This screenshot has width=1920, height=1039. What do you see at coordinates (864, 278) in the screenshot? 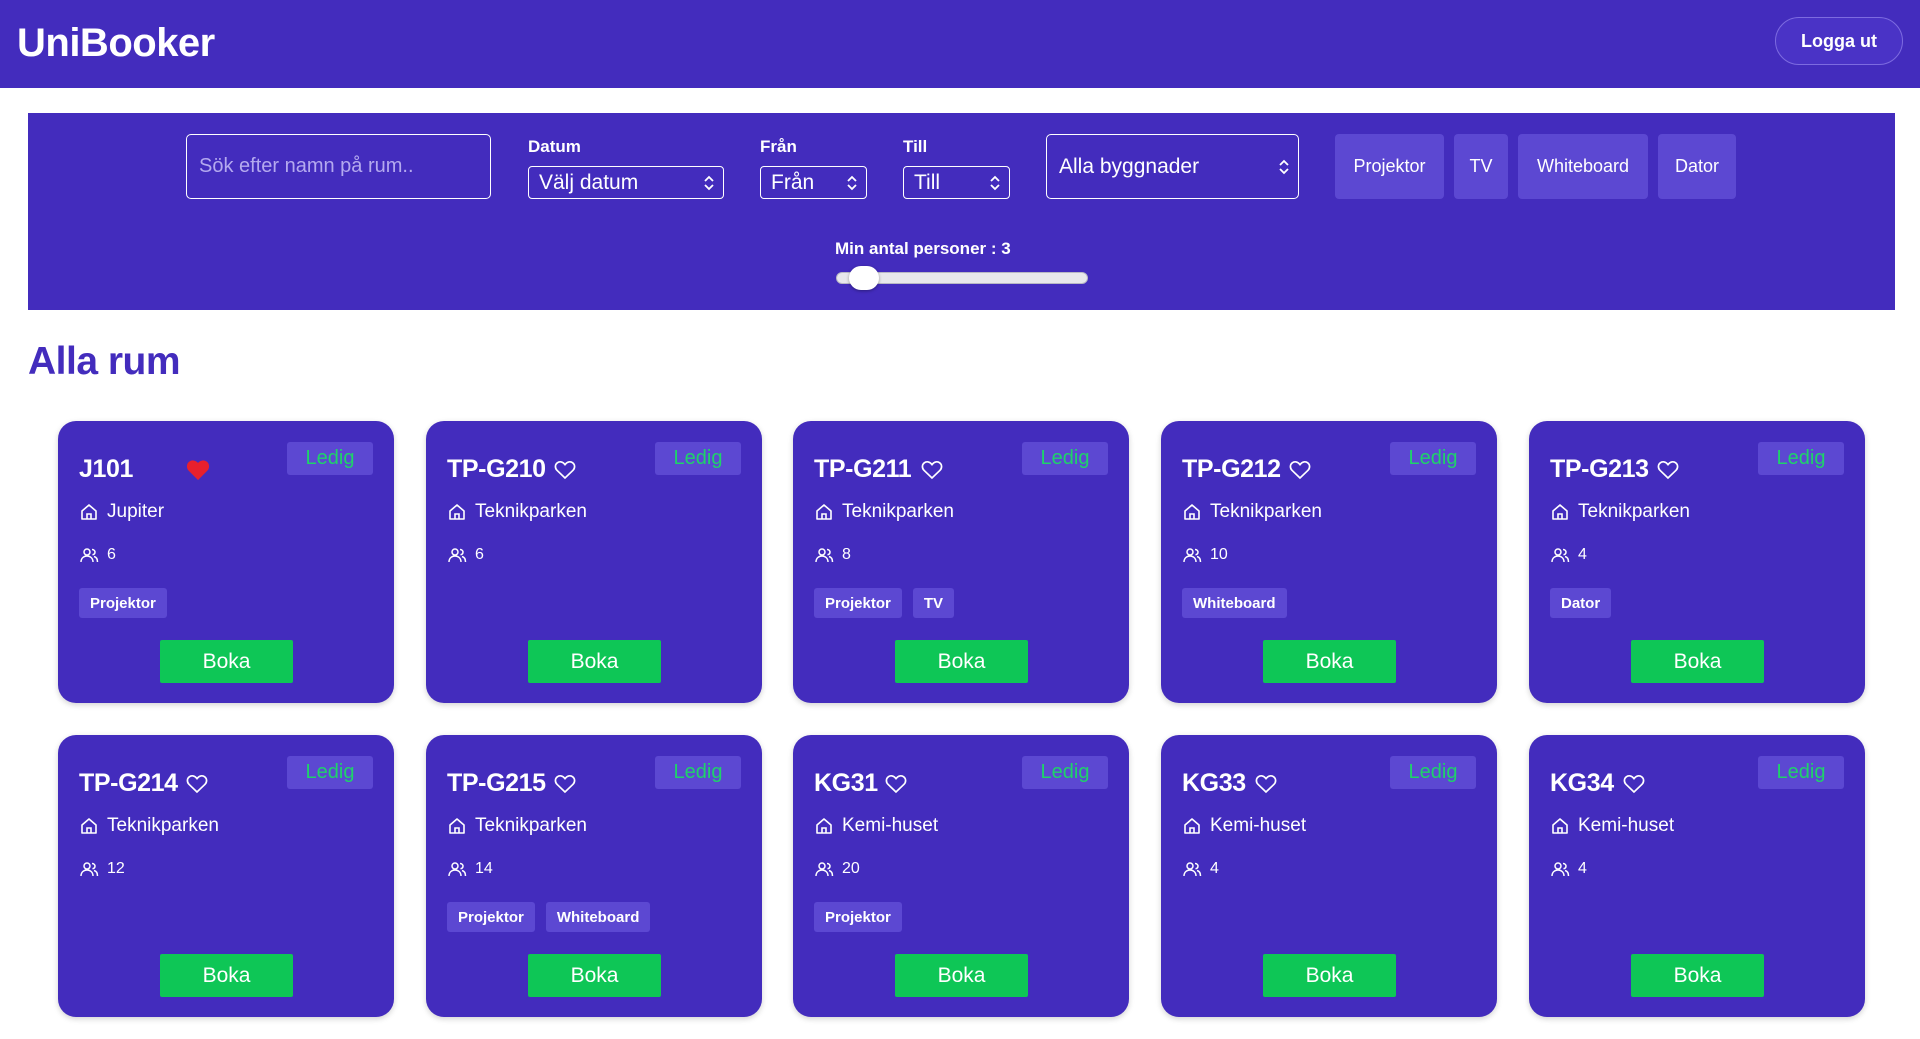
I see `min-persons-slider-thumb` at bounding box center [864, 278].